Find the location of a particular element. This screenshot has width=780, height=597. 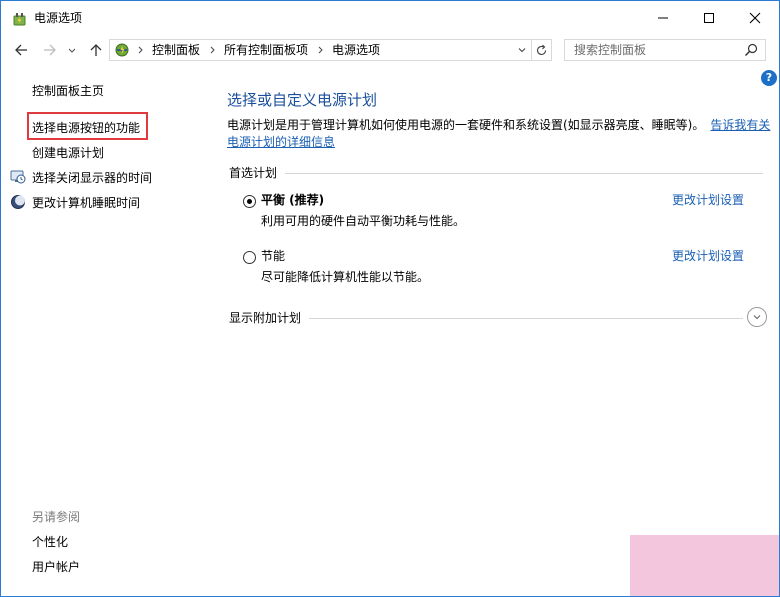

plan-balanced-change-settings-link: 更改计划设置 is located at coordinates (708, 200).